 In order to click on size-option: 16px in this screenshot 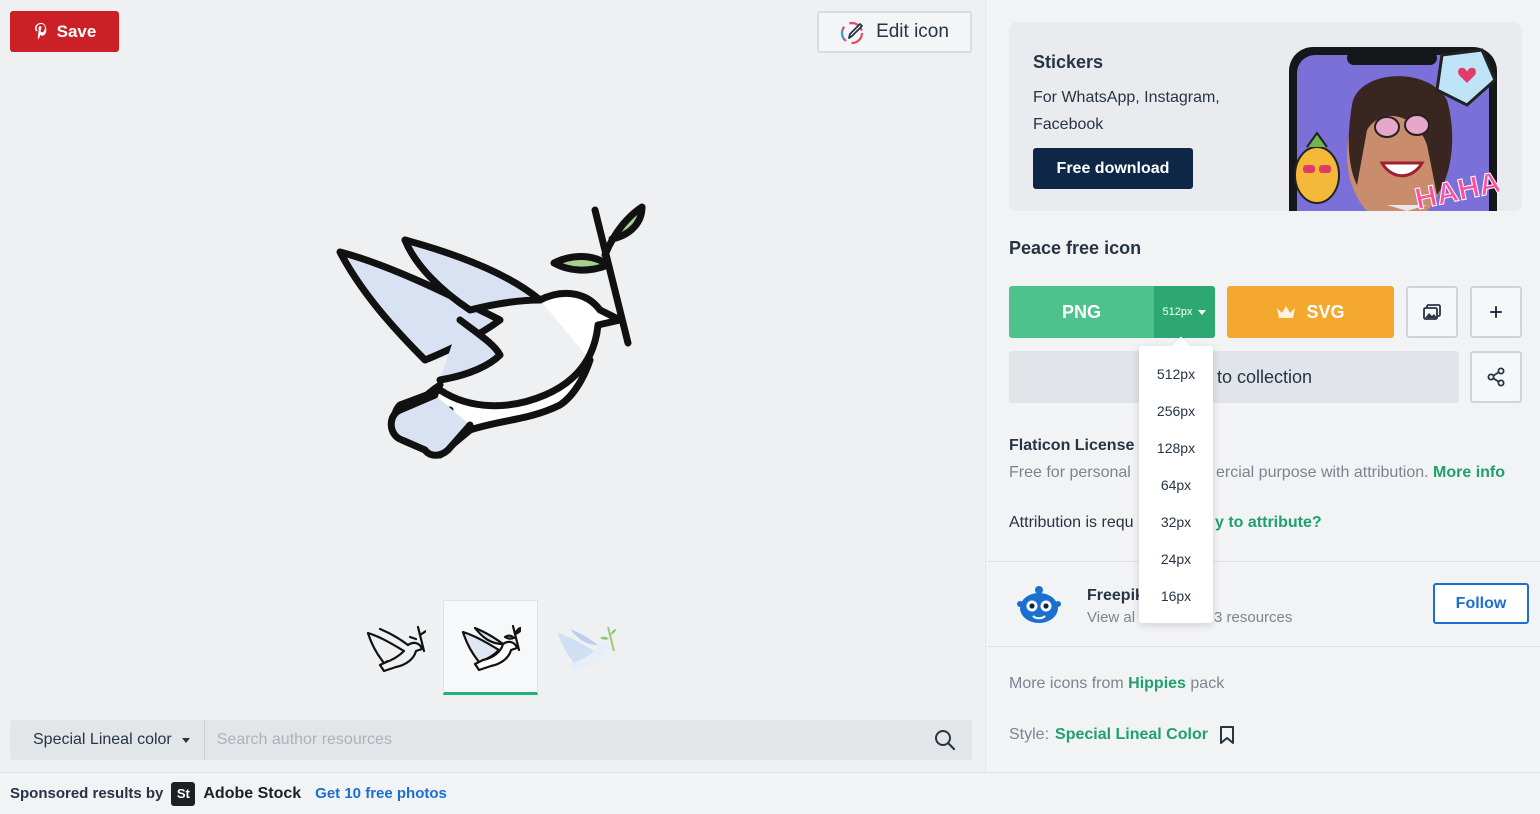, I will do `click(1176, 585)`.